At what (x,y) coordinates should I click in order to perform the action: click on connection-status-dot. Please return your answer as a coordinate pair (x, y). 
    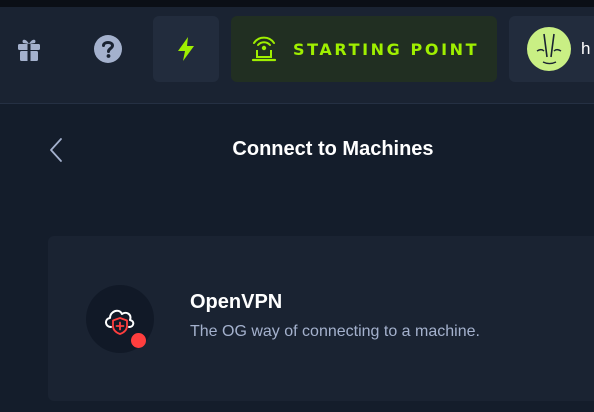
    Looking at the image, I should click on (138, 340).